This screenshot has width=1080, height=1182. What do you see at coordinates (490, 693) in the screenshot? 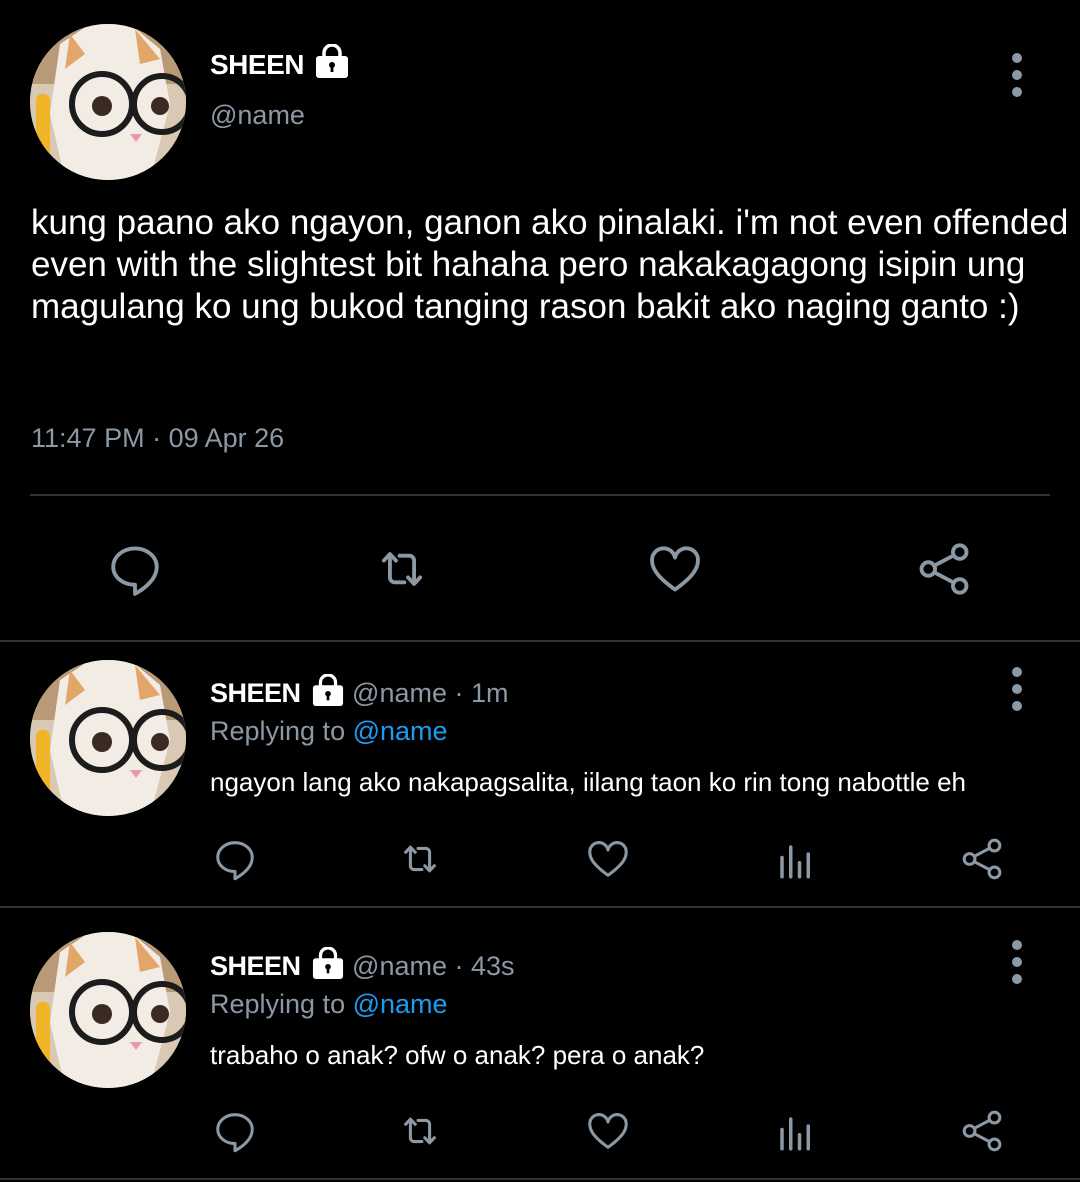
I see `tweet-age: 1m` at bounding box center [490, 693].